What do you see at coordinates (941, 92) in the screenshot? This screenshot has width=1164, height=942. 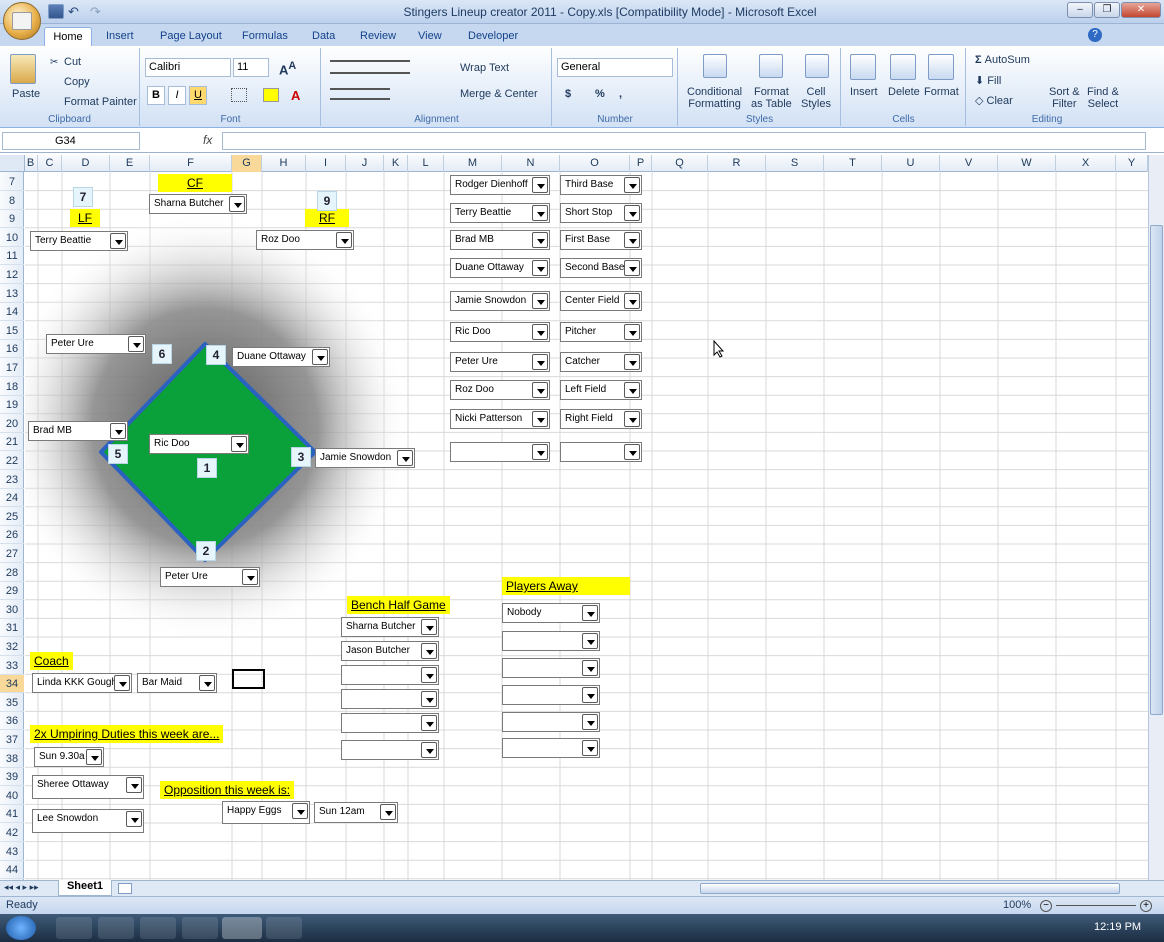 I see `format-button: Format` at bounding box center [941, 92].